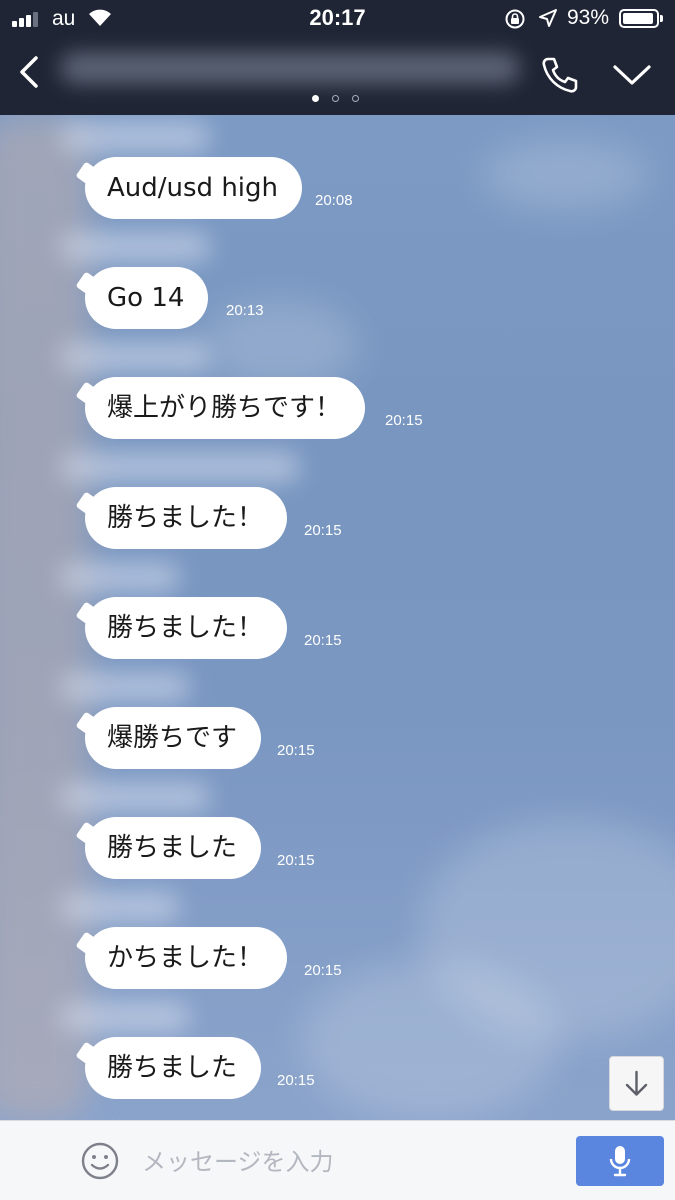 The image size is (675, 1200). What do you see at coordinates (337, 19) in the screenshot?
I see `status-bar: au 20:17 93%` at bounding box center [337, 19].